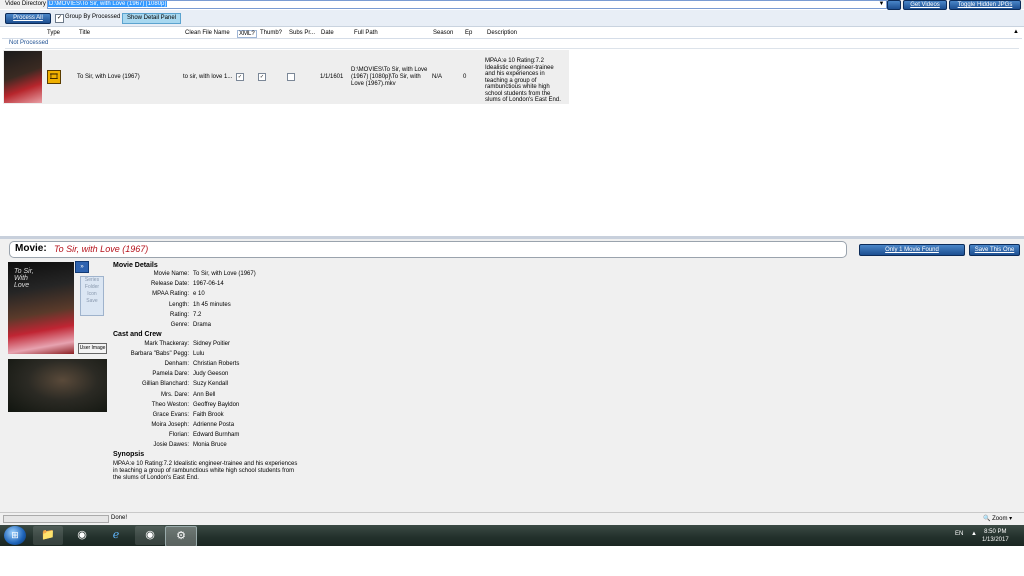 The height and width of the screenshot is (576, 1024). What do you see at coordinates (165, 384) in the screenshot?
I see `cast-member-label: Gillian Blanchard:` at bounding box center [165, 384].